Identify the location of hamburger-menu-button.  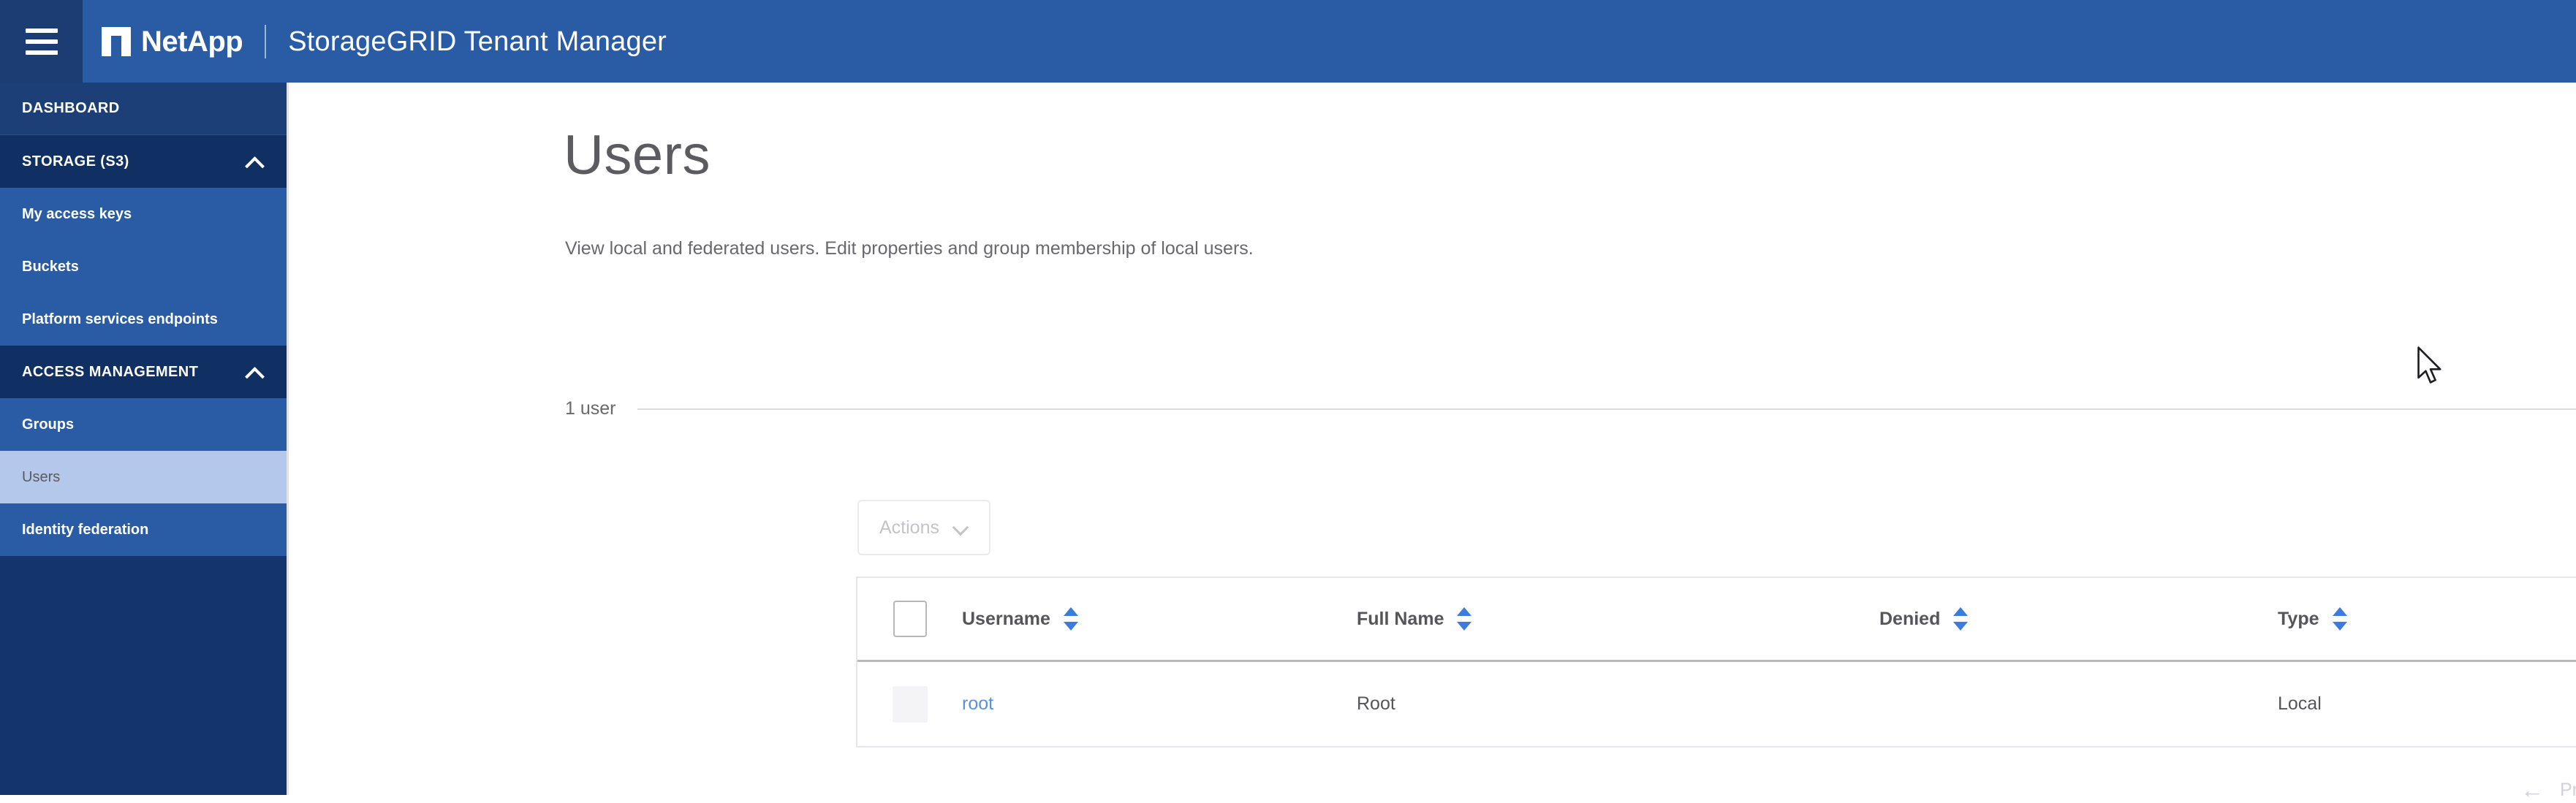
(41, 41).